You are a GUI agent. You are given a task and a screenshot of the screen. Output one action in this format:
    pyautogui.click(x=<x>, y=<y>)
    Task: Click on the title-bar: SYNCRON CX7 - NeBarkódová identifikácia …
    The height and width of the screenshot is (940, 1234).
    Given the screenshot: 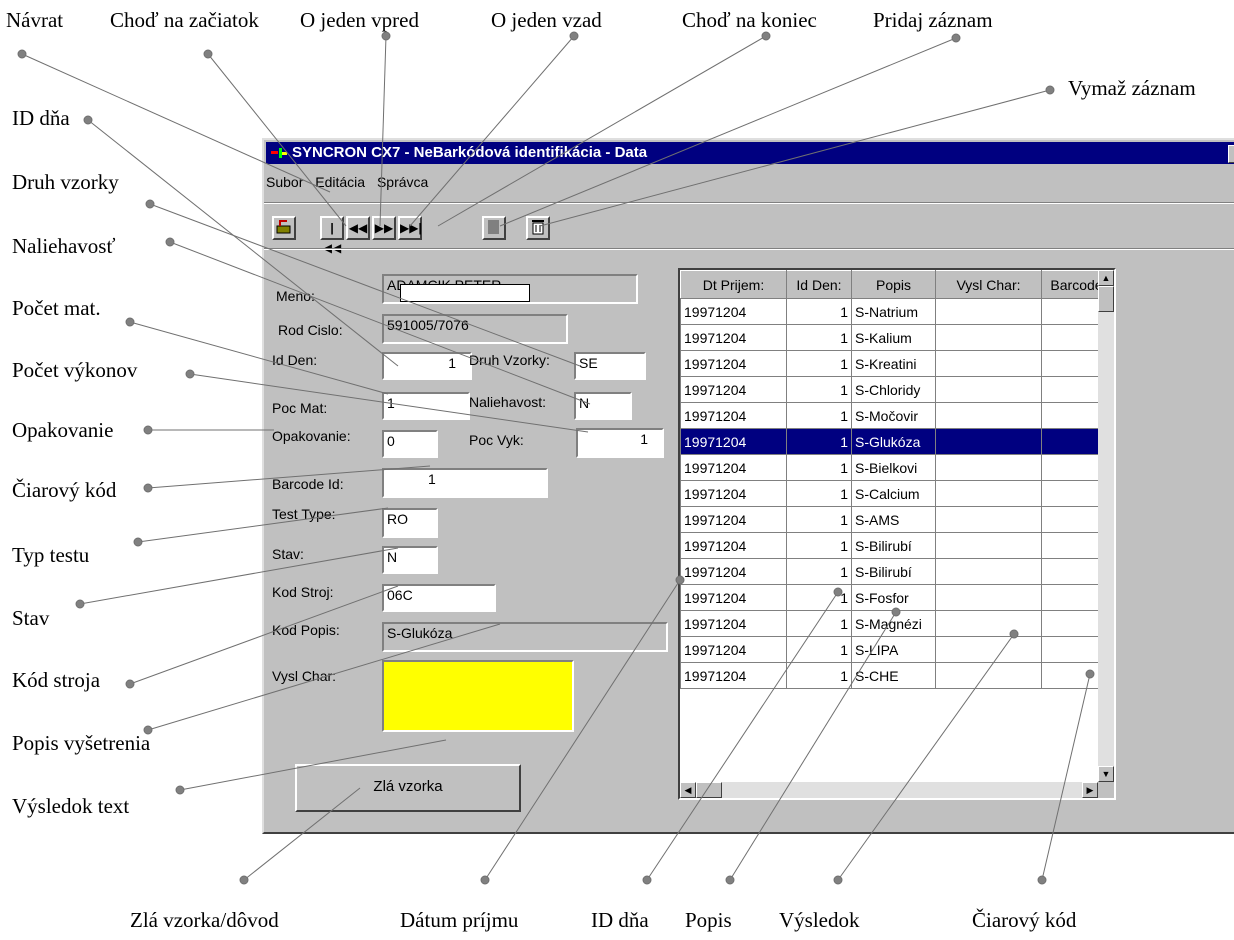 What is the action you would take?
    pyautogui.click(x=750, y=153)
    